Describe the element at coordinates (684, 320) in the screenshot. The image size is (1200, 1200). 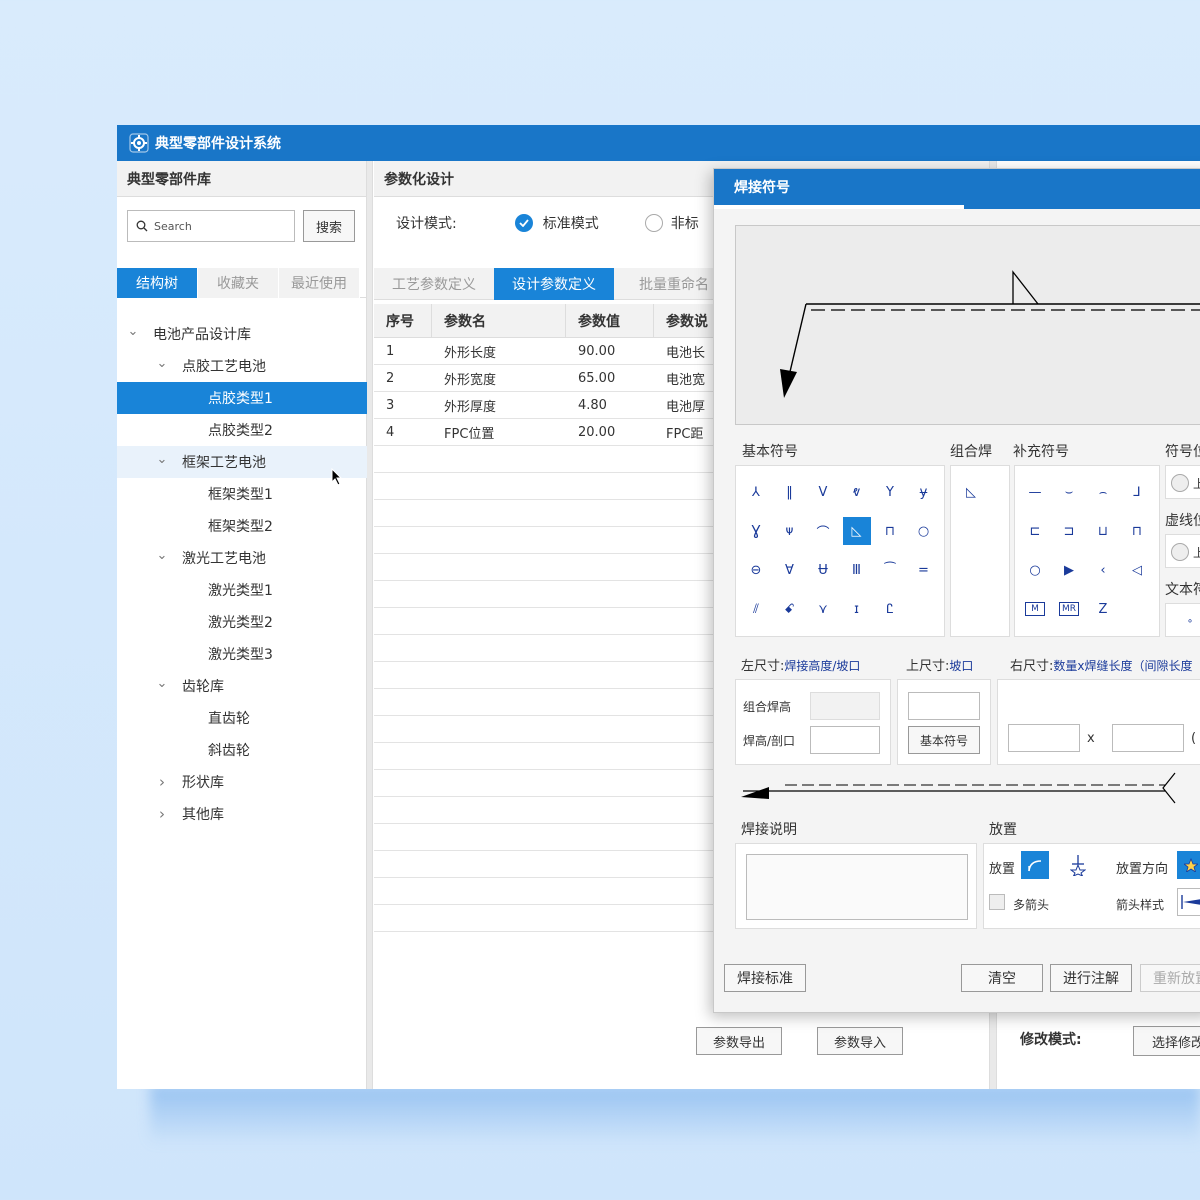
I see `col-param-desc: 参数说` at that location.